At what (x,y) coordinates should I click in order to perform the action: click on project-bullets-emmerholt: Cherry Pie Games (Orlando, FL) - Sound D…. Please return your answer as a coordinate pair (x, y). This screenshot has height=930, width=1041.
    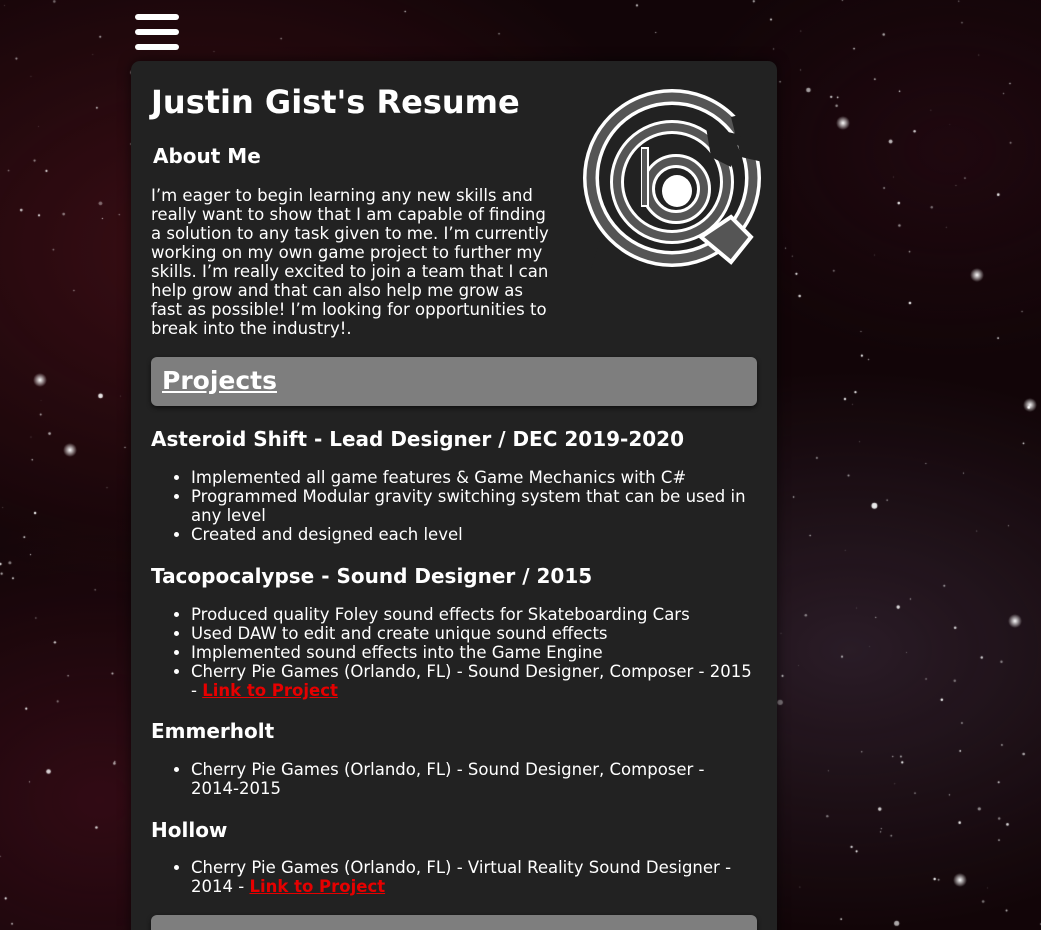
    Looking at the image, I should click on (454, 779).